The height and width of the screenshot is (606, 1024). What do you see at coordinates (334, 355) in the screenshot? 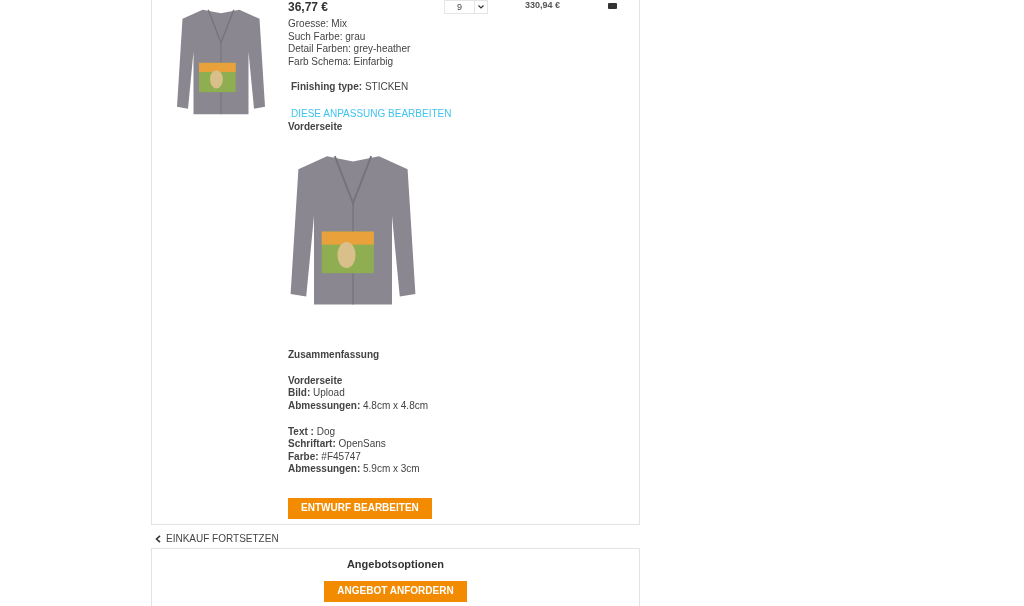
I see `summary-title: Zusammenfassung` at bounding box center [334, 355].